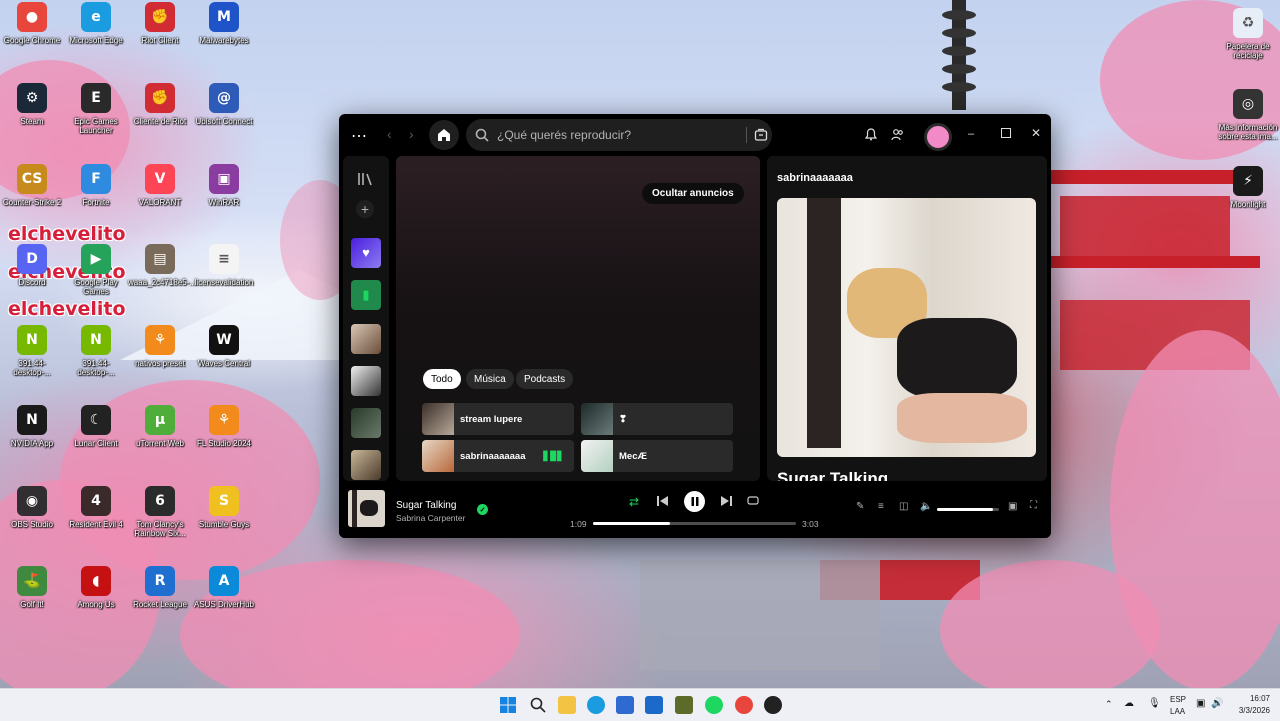 This screenshot has width=1280, height=721. I want to click on search-bar, so click(619, 135).